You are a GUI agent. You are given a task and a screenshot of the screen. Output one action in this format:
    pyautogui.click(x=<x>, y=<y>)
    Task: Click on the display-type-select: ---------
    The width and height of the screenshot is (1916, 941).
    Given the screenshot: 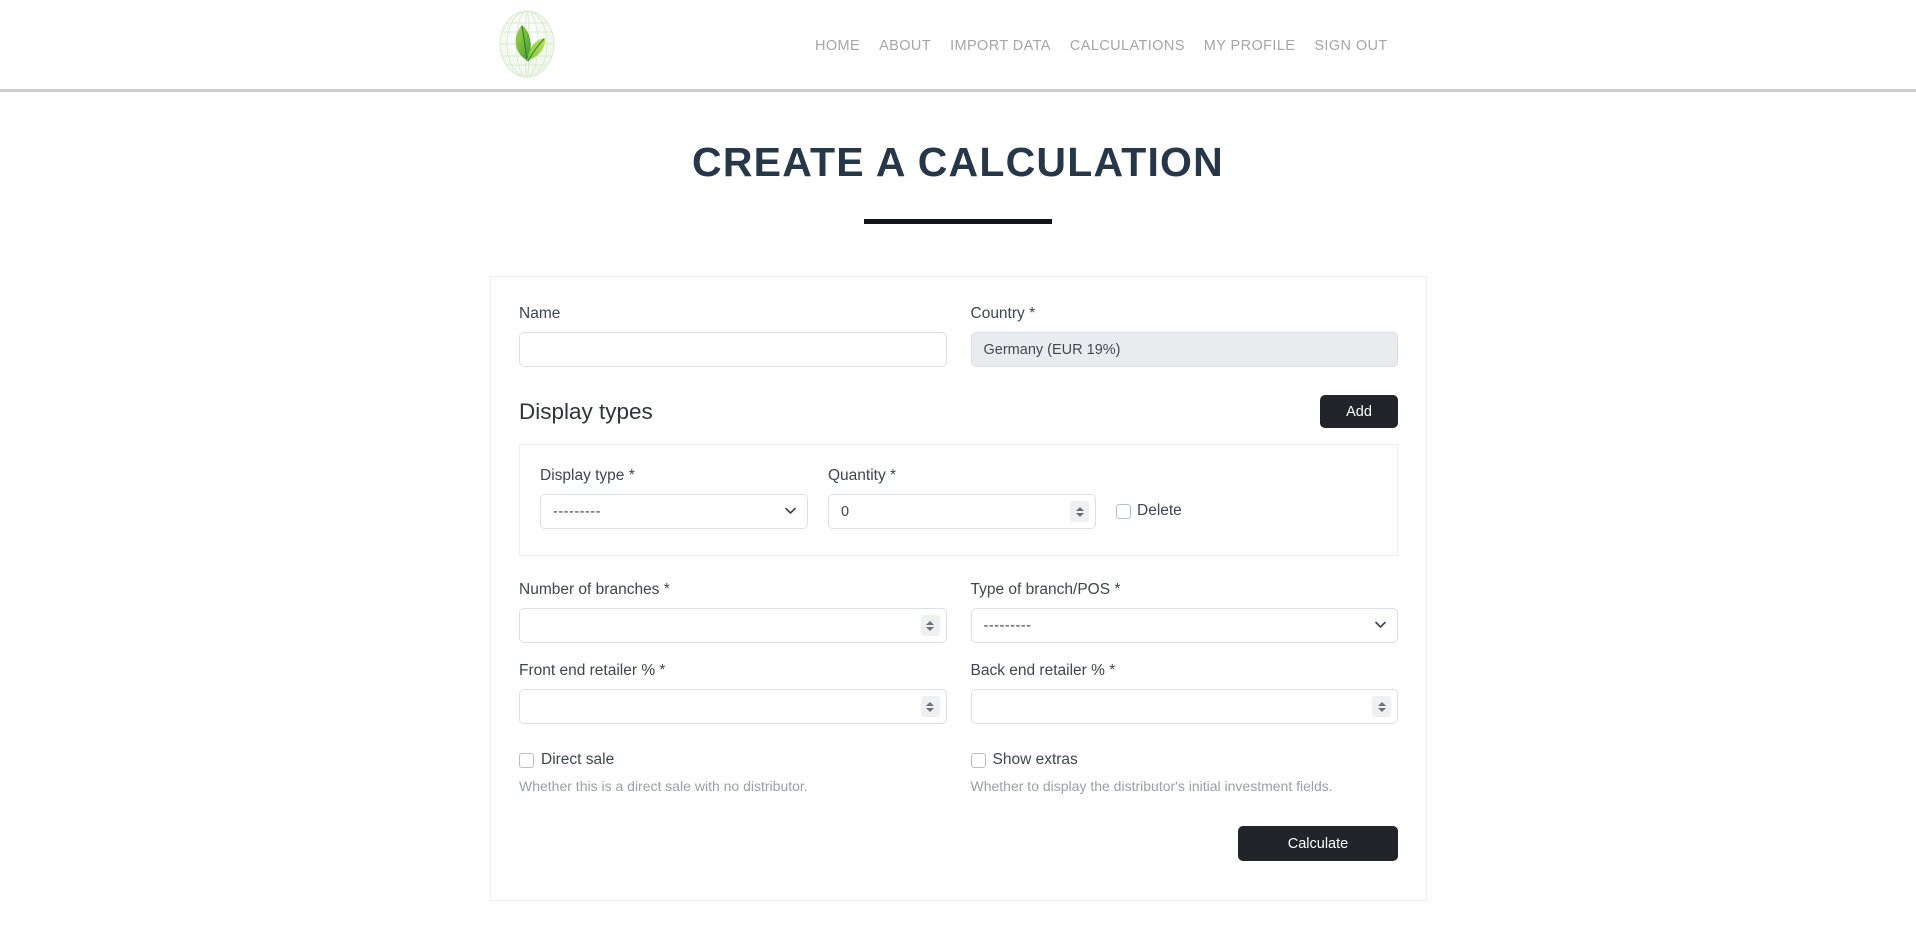 What is the action you would take?
    pyautogui.click(x=674, y=511)
    